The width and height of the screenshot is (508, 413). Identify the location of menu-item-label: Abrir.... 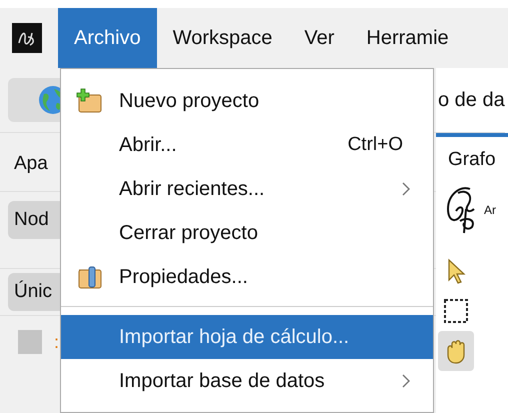
(148, 145).